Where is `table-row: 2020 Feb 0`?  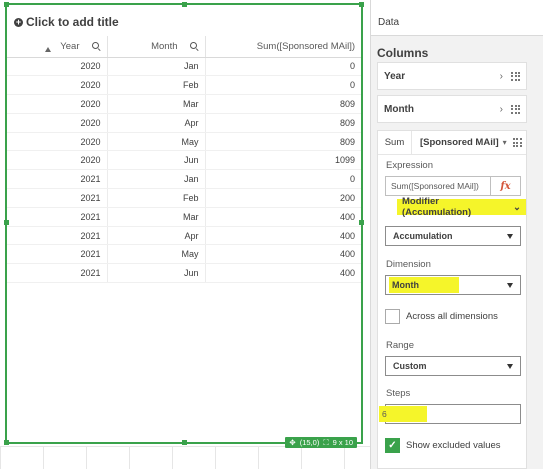 table-row: 2020 Feb 0 is located at coordinates (184, 85).